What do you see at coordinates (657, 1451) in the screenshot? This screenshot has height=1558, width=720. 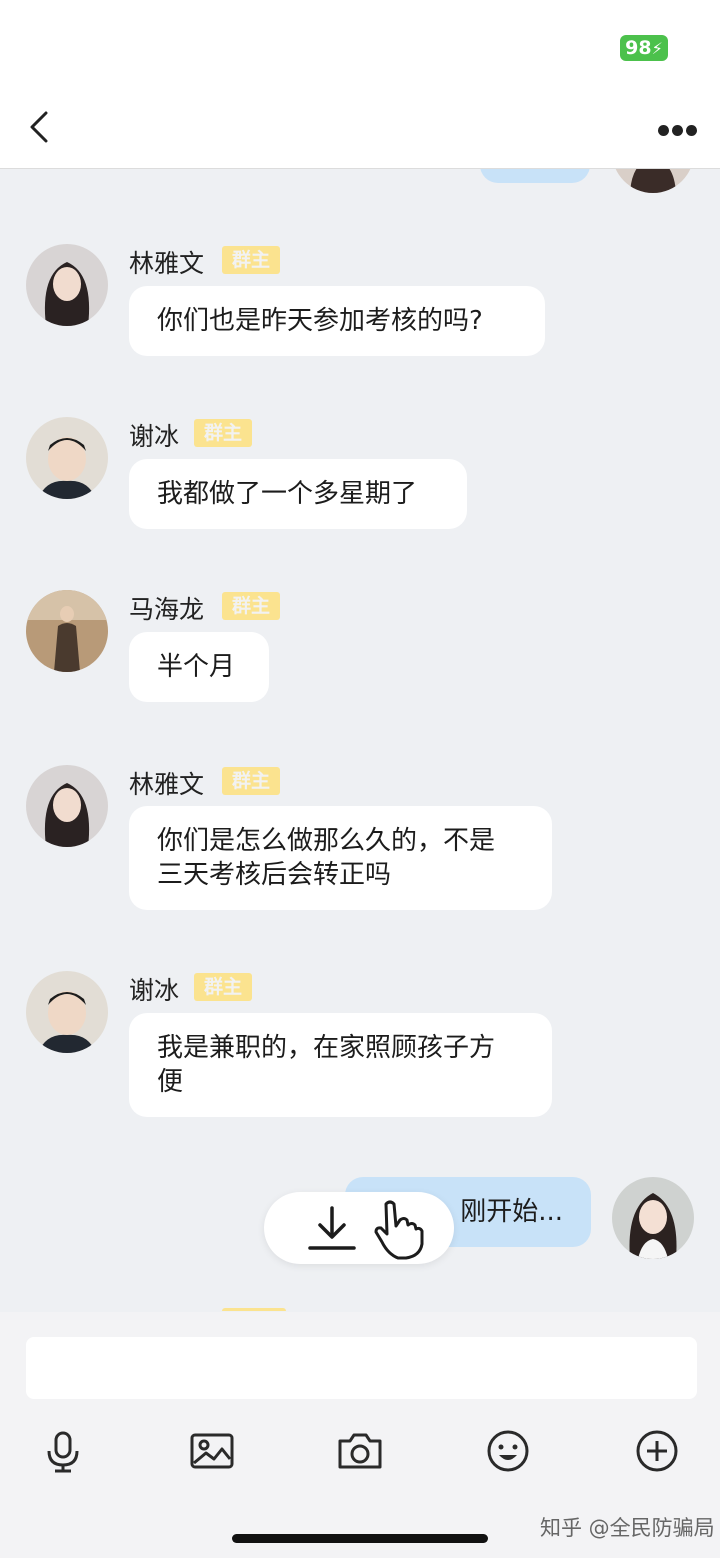 I see `plus-circle-icon` at bounding box center [657, 1451].